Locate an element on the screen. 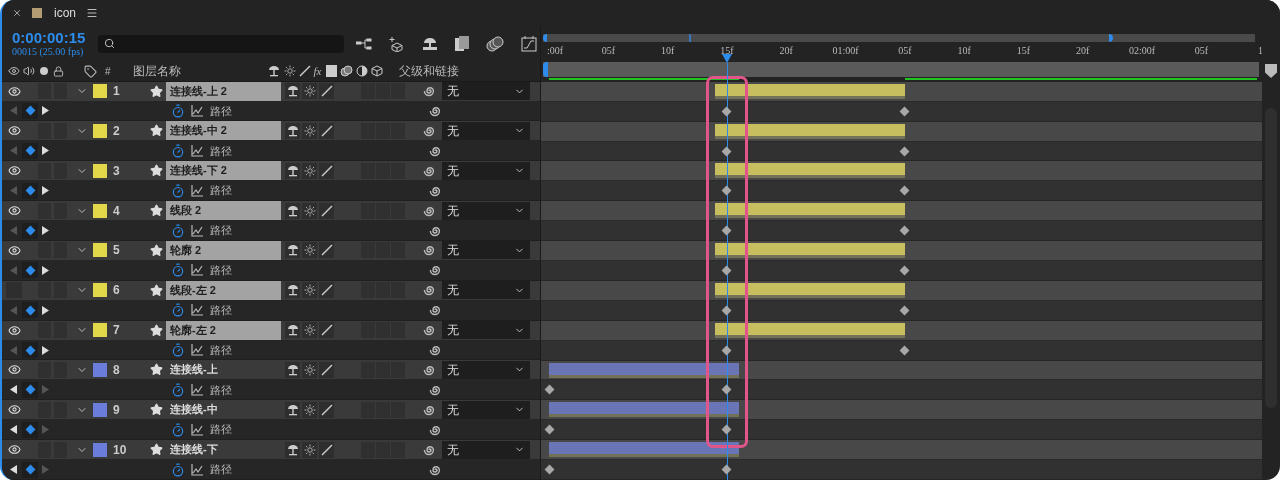  playhead is located at coordinates (727, 267).